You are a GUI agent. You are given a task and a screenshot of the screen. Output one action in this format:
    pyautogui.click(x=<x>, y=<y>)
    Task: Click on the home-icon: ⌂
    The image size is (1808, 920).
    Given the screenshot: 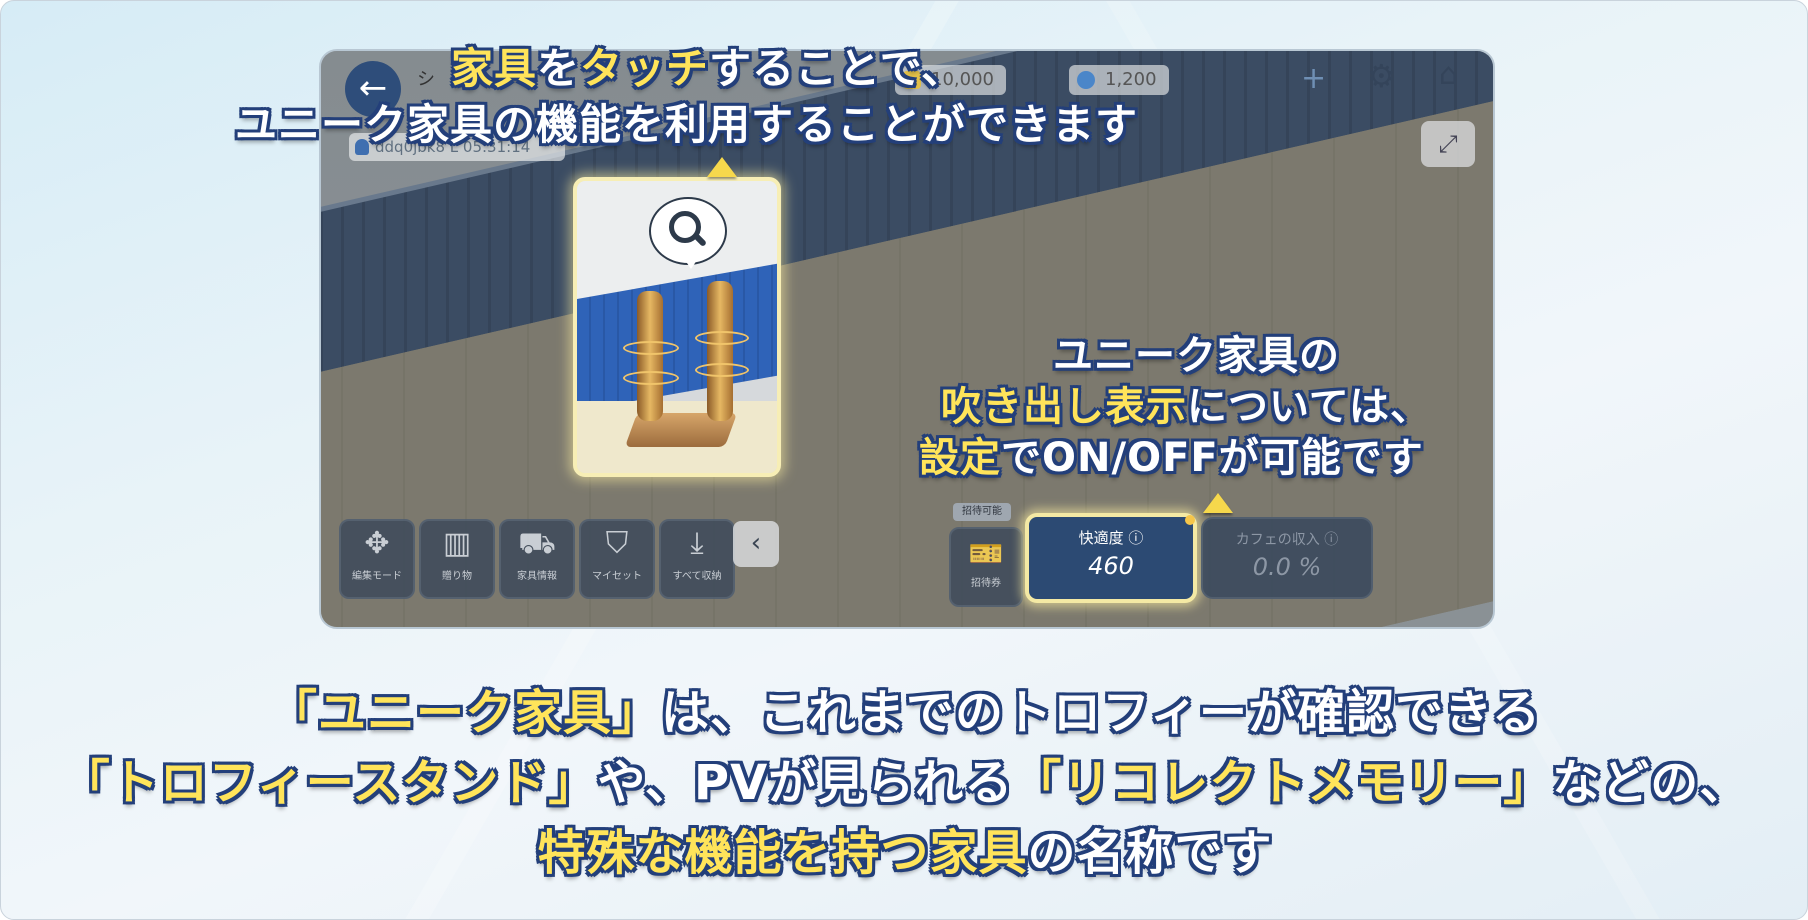 What is the action you would take?
    pyautogui.click(x=1448, y=74)
    